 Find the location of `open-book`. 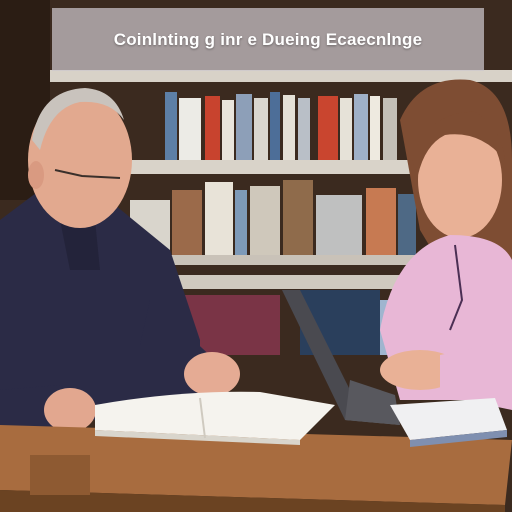

open-book is located at coordinates (215, 418).